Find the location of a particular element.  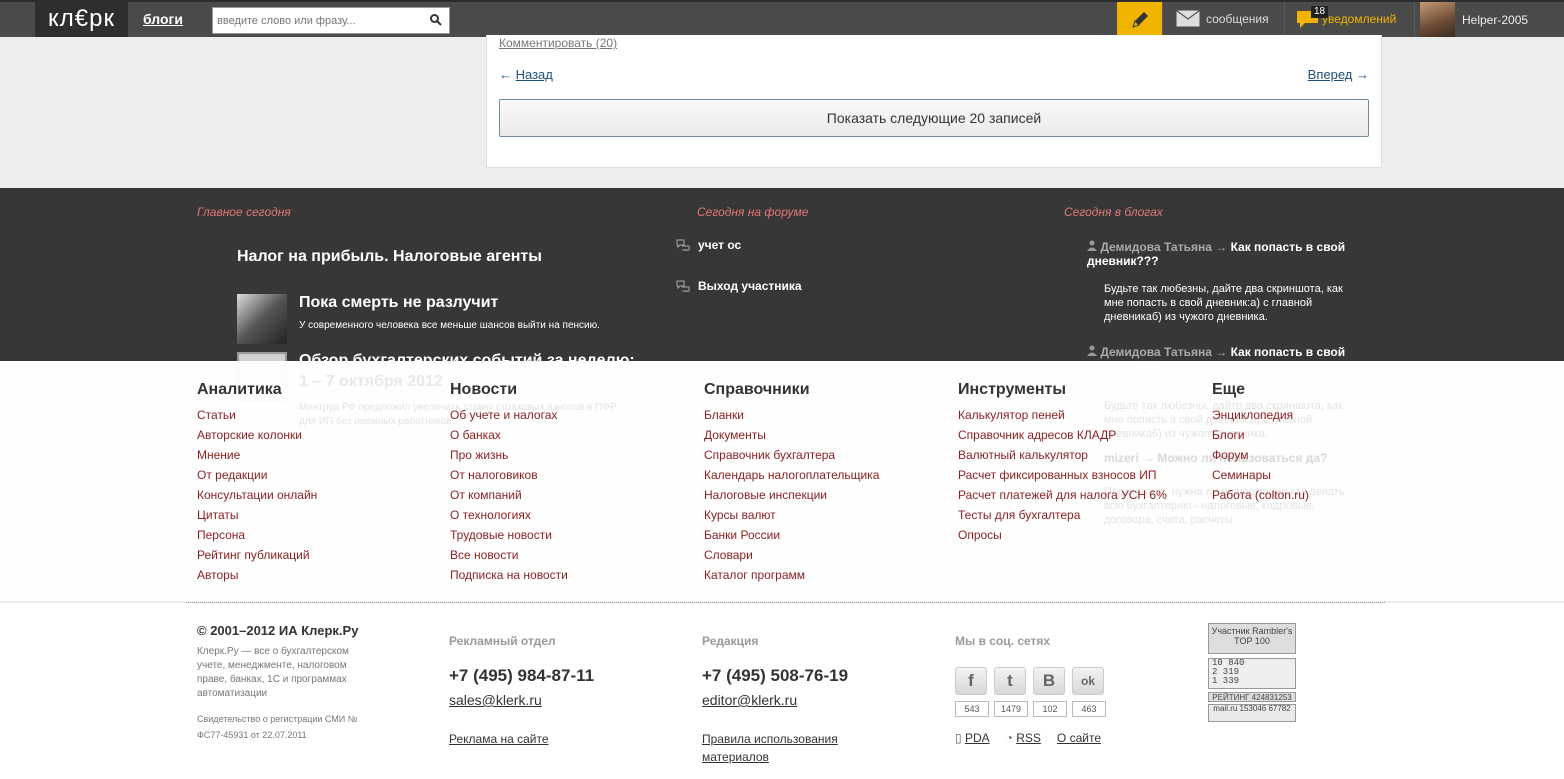

prev-page-link: ← Назад is located at coordinates (526, 74).